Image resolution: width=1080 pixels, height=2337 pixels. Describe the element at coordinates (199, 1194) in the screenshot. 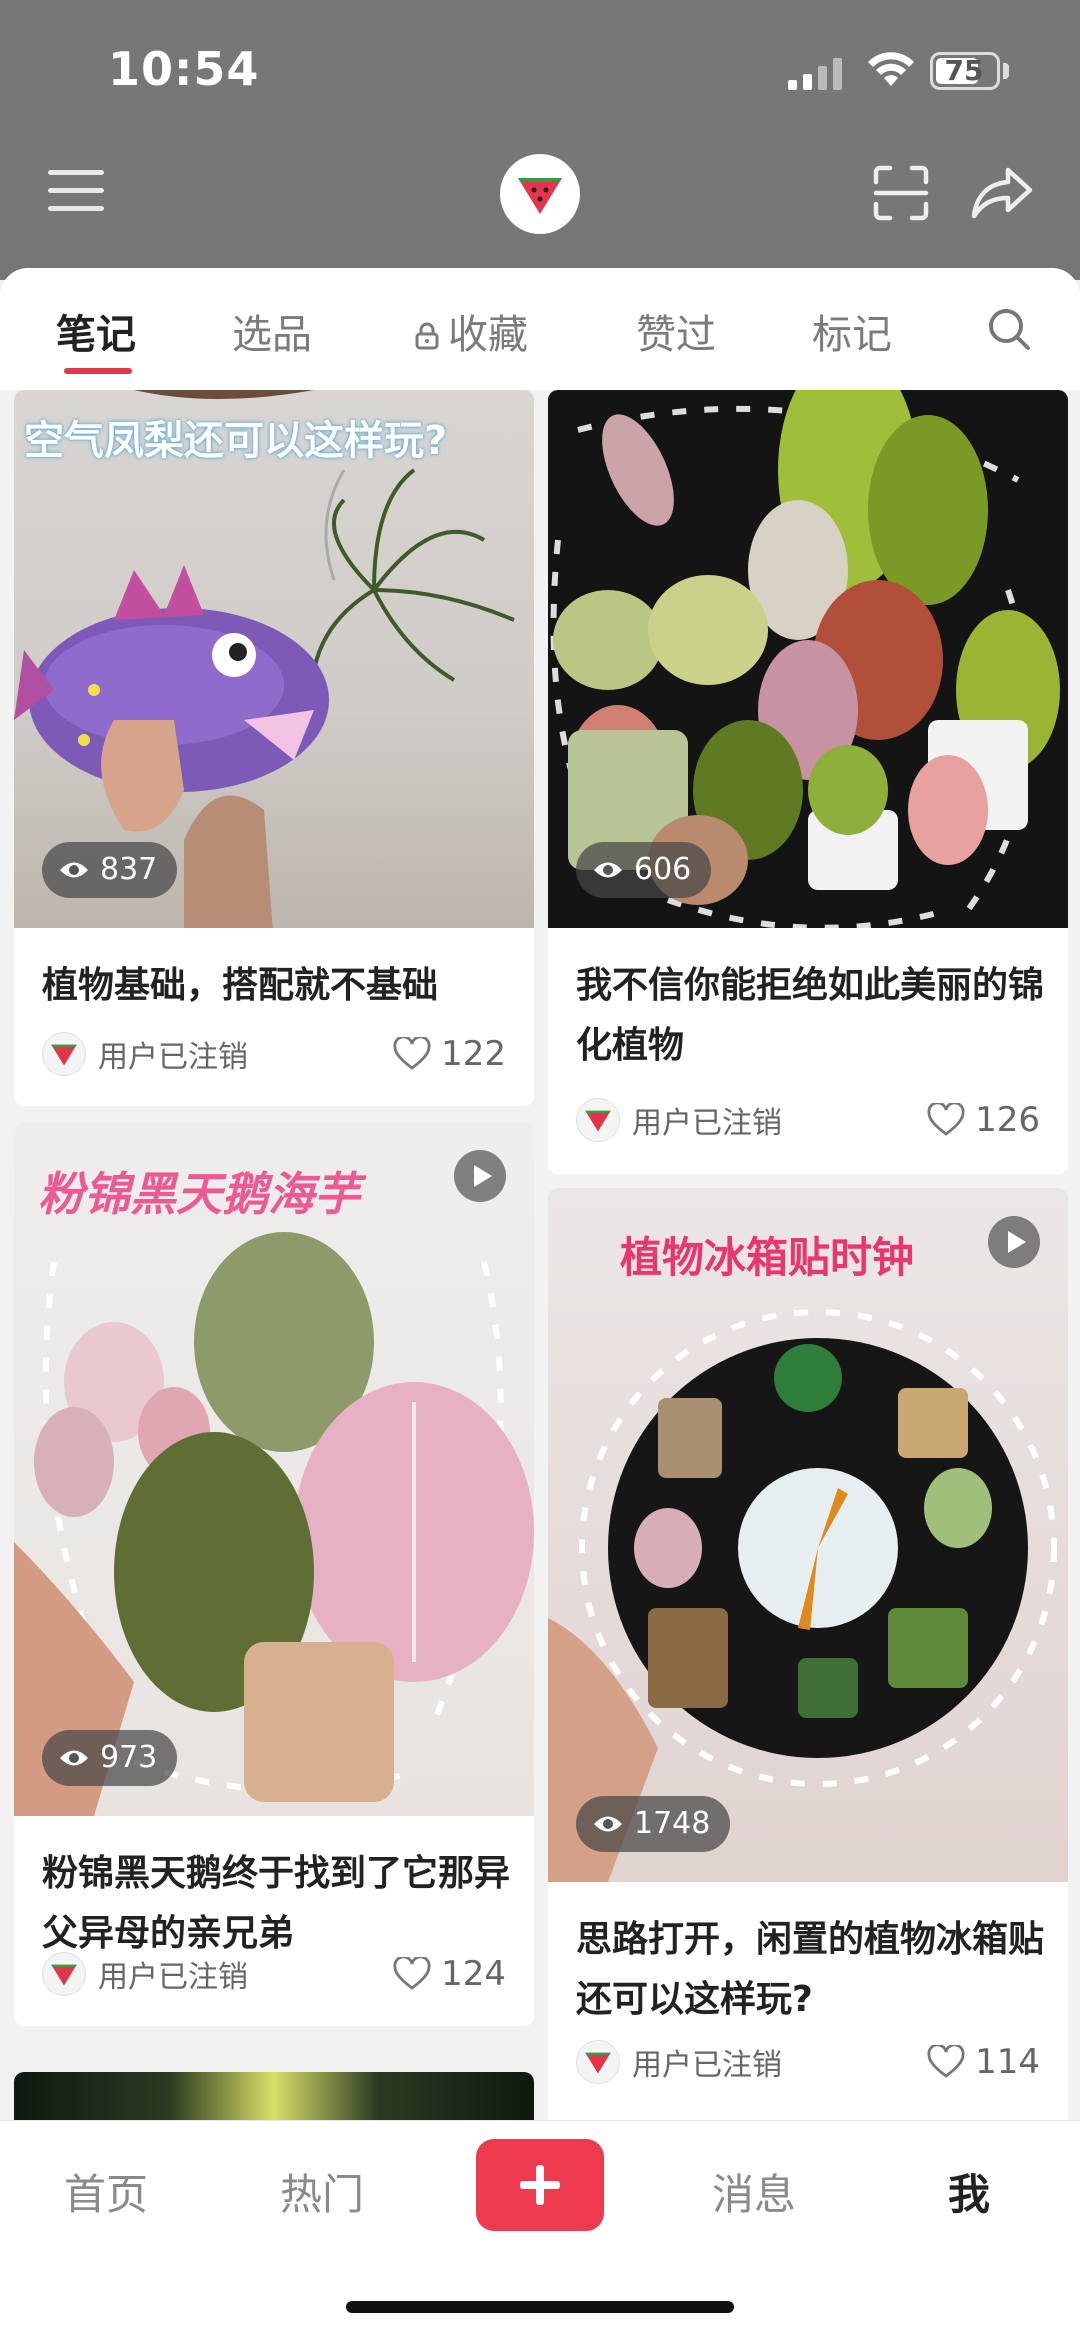

I see `thumbnail-overlay-title: 粉锦黑天鹅海芋` at that location.